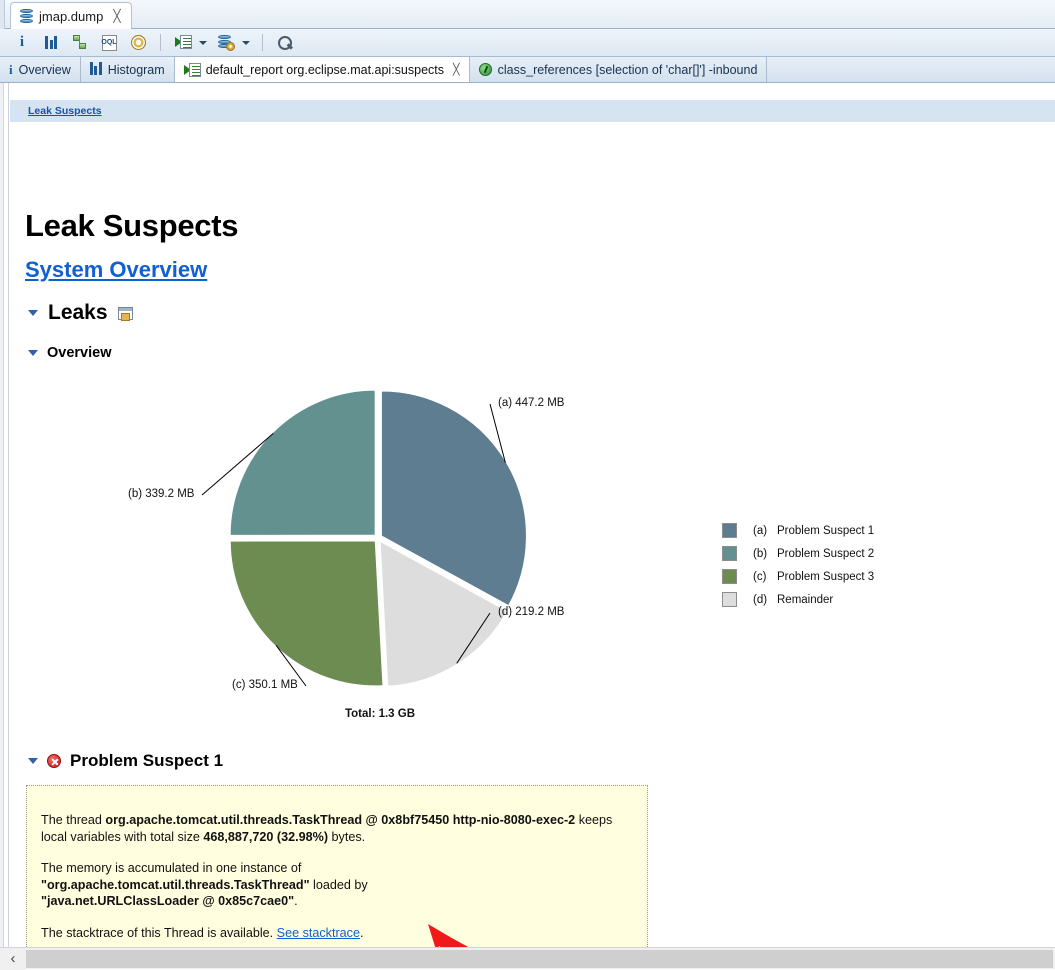 This screenshot has height=970, width=1055. What do you see at coordinates (132, 225) in the screenshot?
I see `page-title: Leak Suspects` at bounding box center [132, 225].